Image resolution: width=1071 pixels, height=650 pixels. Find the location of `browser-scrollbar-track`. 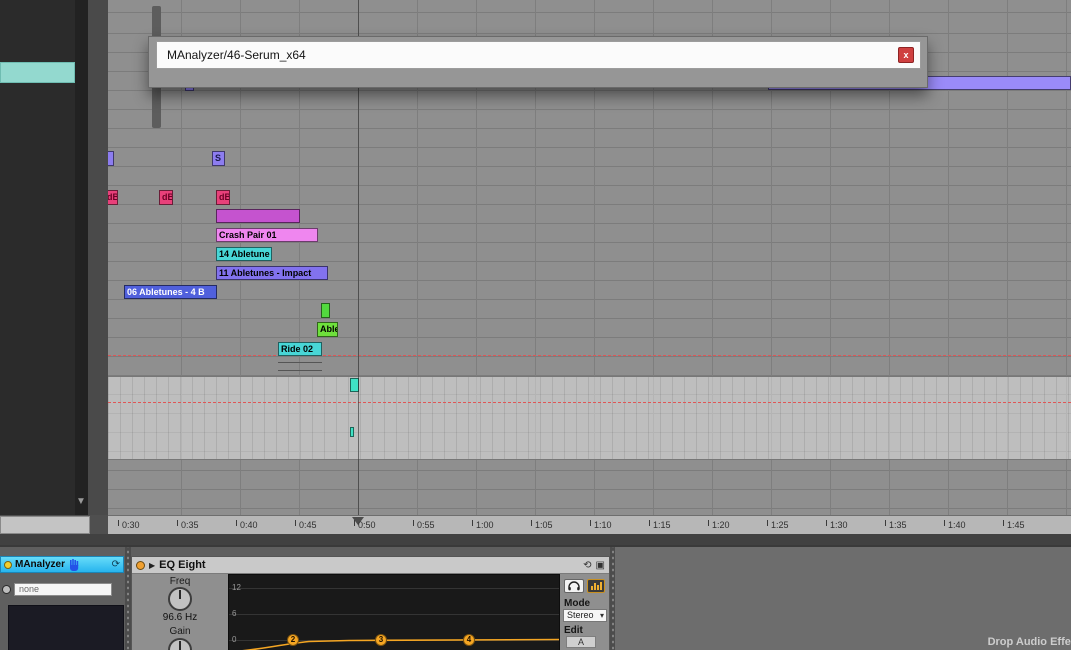

browser-scrollbar-track is located at coordinates (118, 257).